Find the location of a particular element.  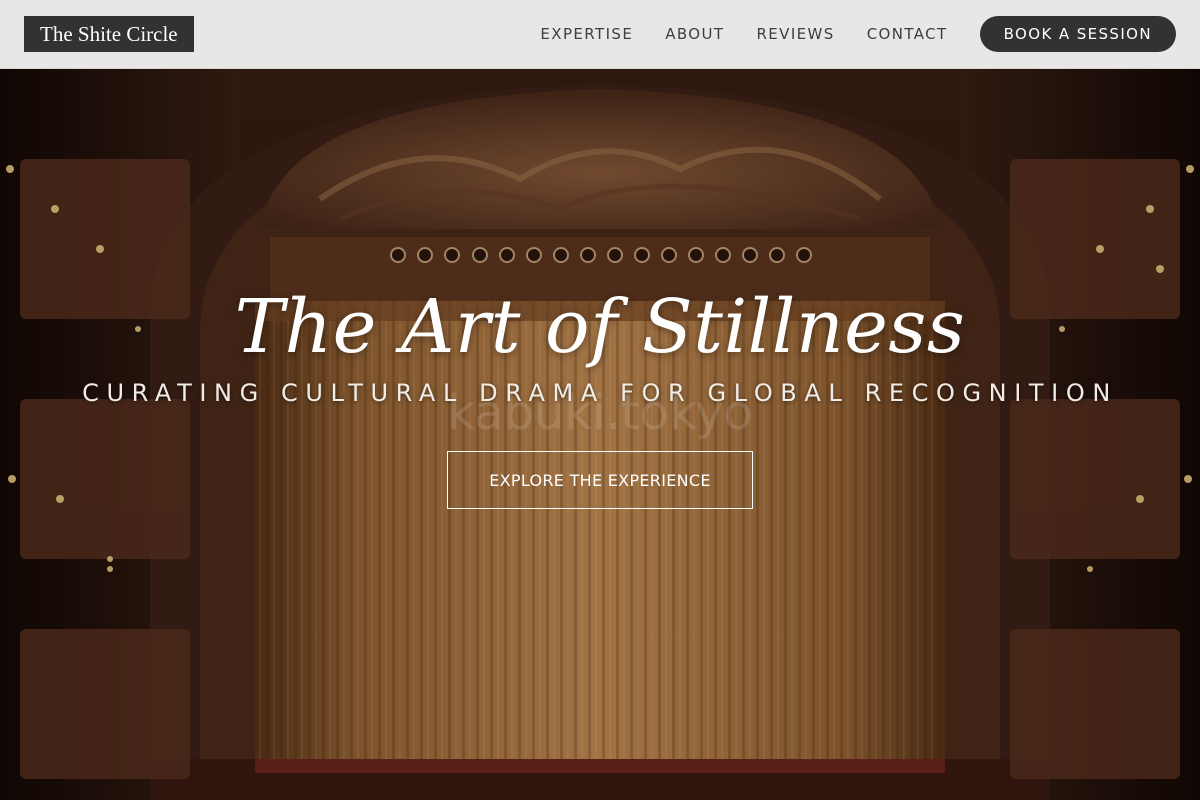

nav-link-expertise: EXPERTISE is located at coordinates (586, 34).